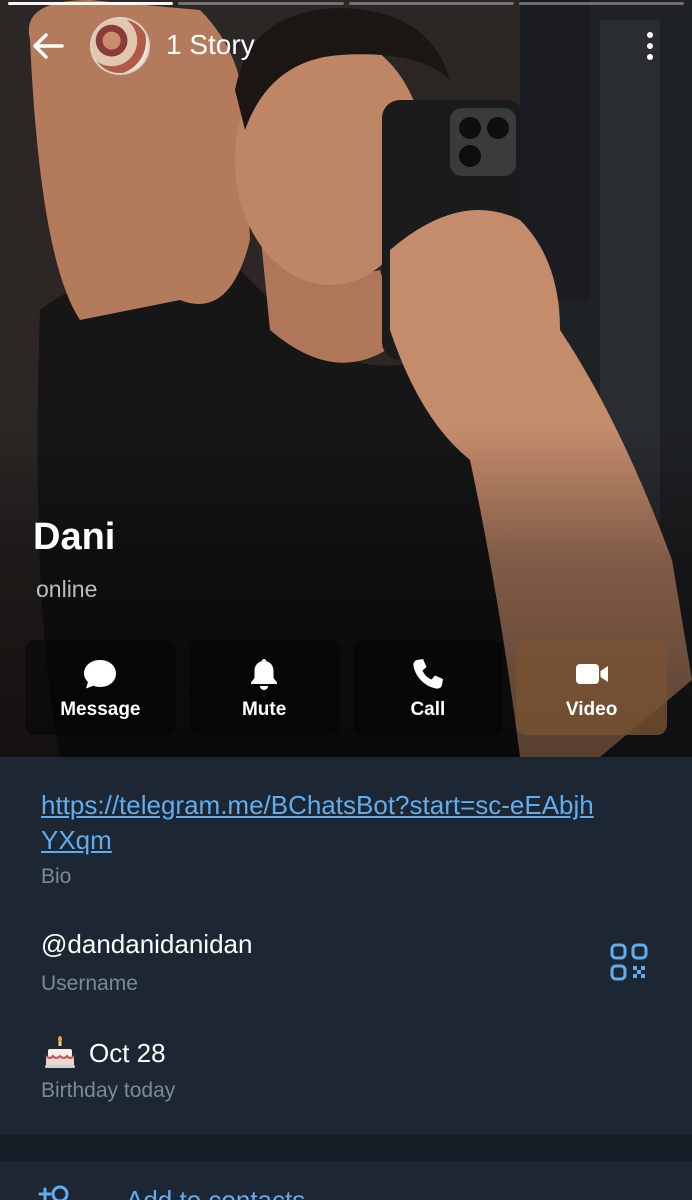 The width and height of the screenshot is (692, 1200). Describe the element at coordinates (89, 983) in the screenshot. I see `username-caption: Username` at that location.